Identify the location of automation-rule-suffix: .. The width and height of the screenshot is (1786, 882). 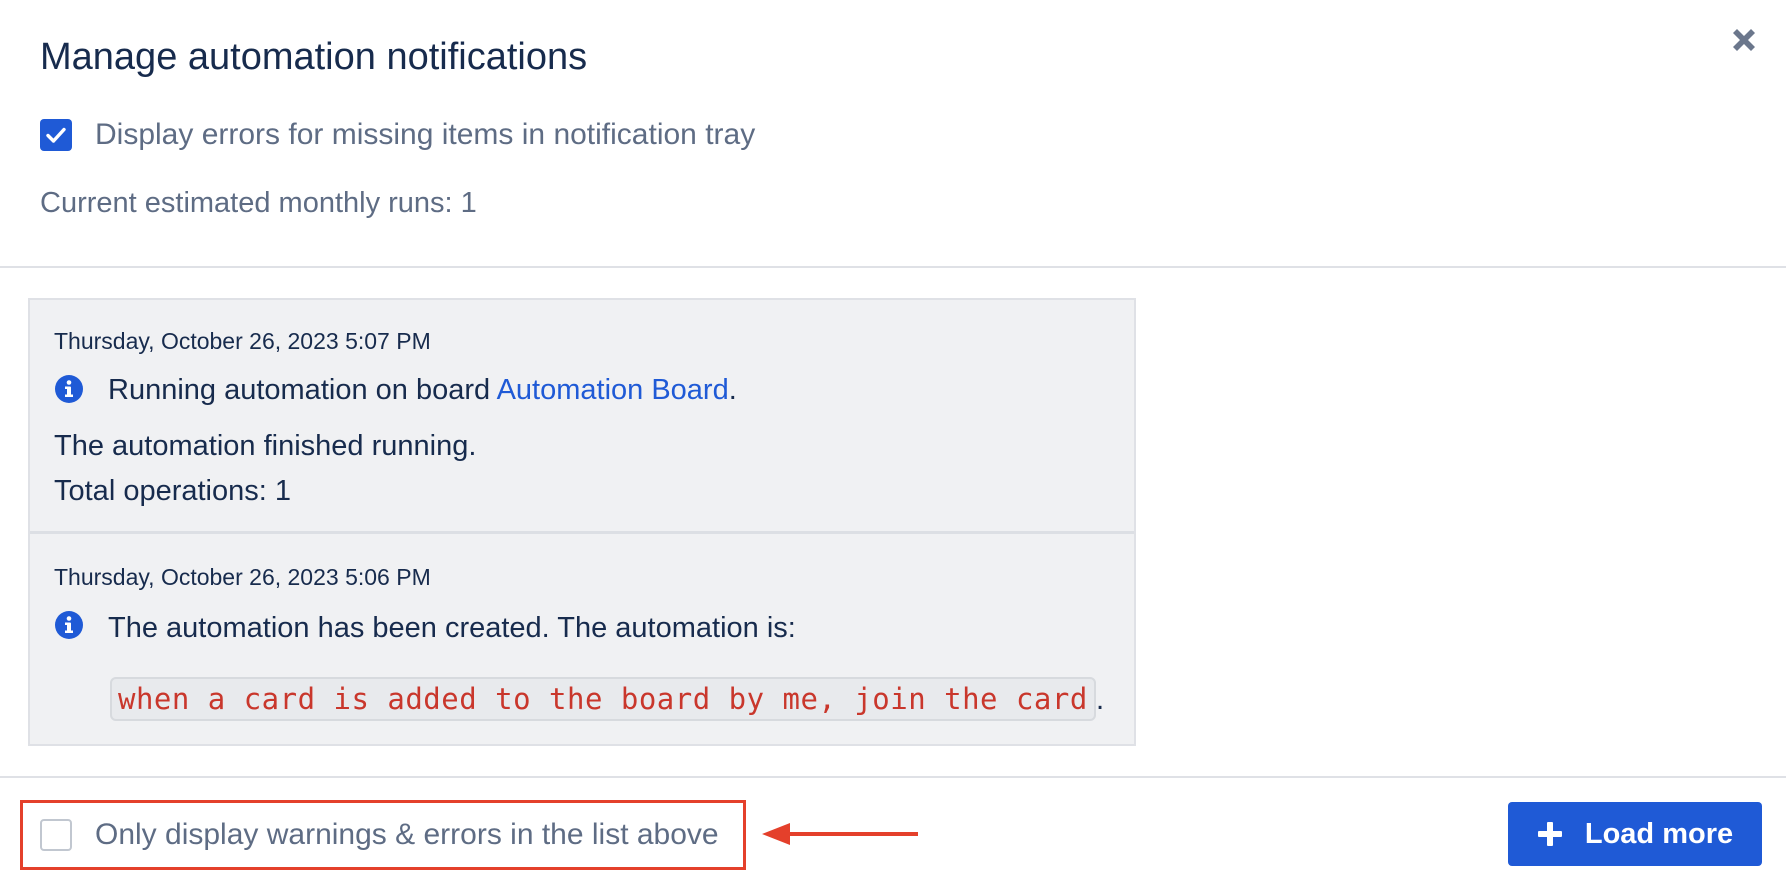
(1100, 699).